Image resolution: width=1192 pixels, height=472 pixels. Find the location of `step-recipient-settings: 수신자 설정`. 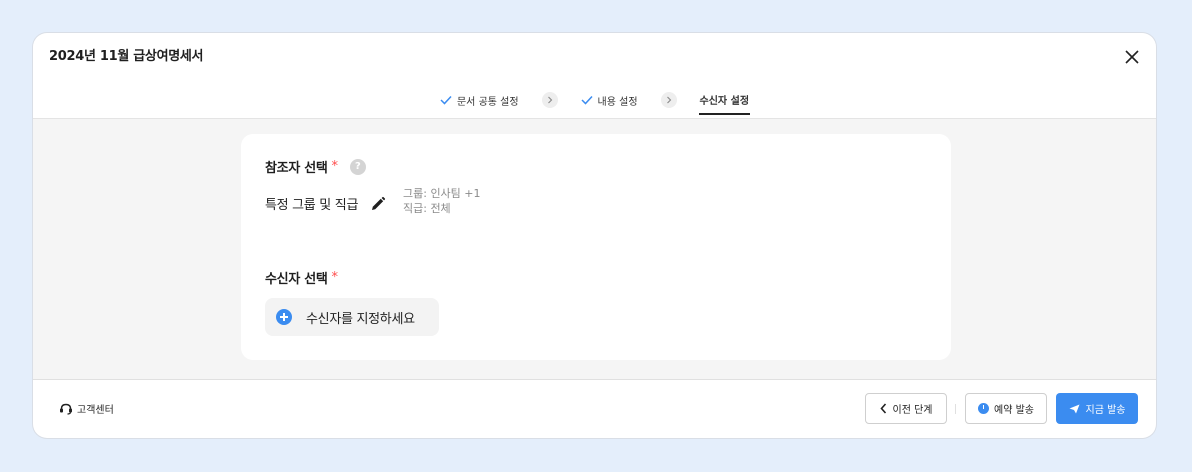

step-recipient-settings: 수신자 설정 is located at coordinates (724, 100).